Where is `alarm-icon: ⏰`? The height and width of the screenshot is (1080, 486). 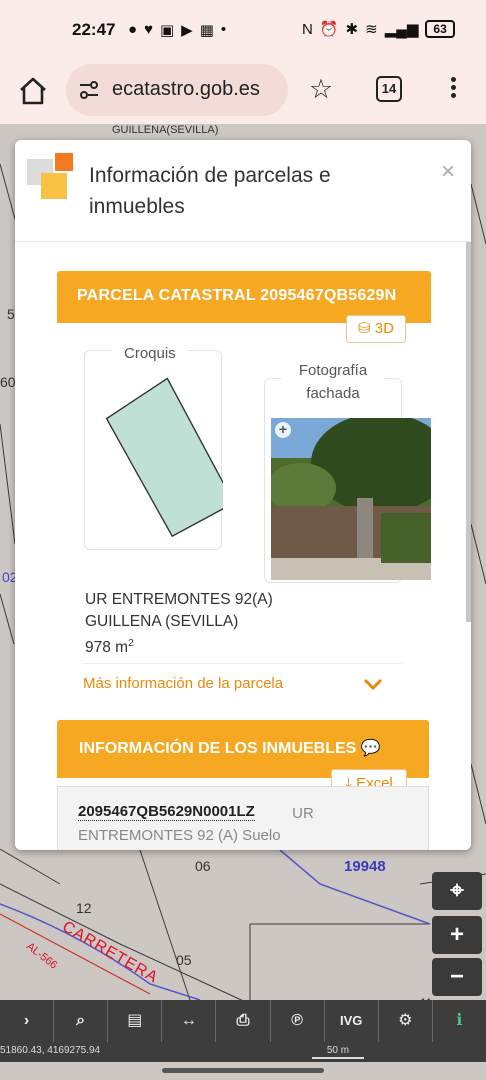 alarm-icon: ⏰ is located at coordinates (329, 29).